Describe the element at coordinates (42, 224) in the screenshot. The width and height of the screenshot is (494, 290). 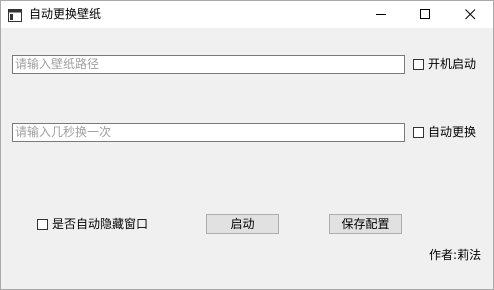
I see `hide-window-checkbox-box` at that location.